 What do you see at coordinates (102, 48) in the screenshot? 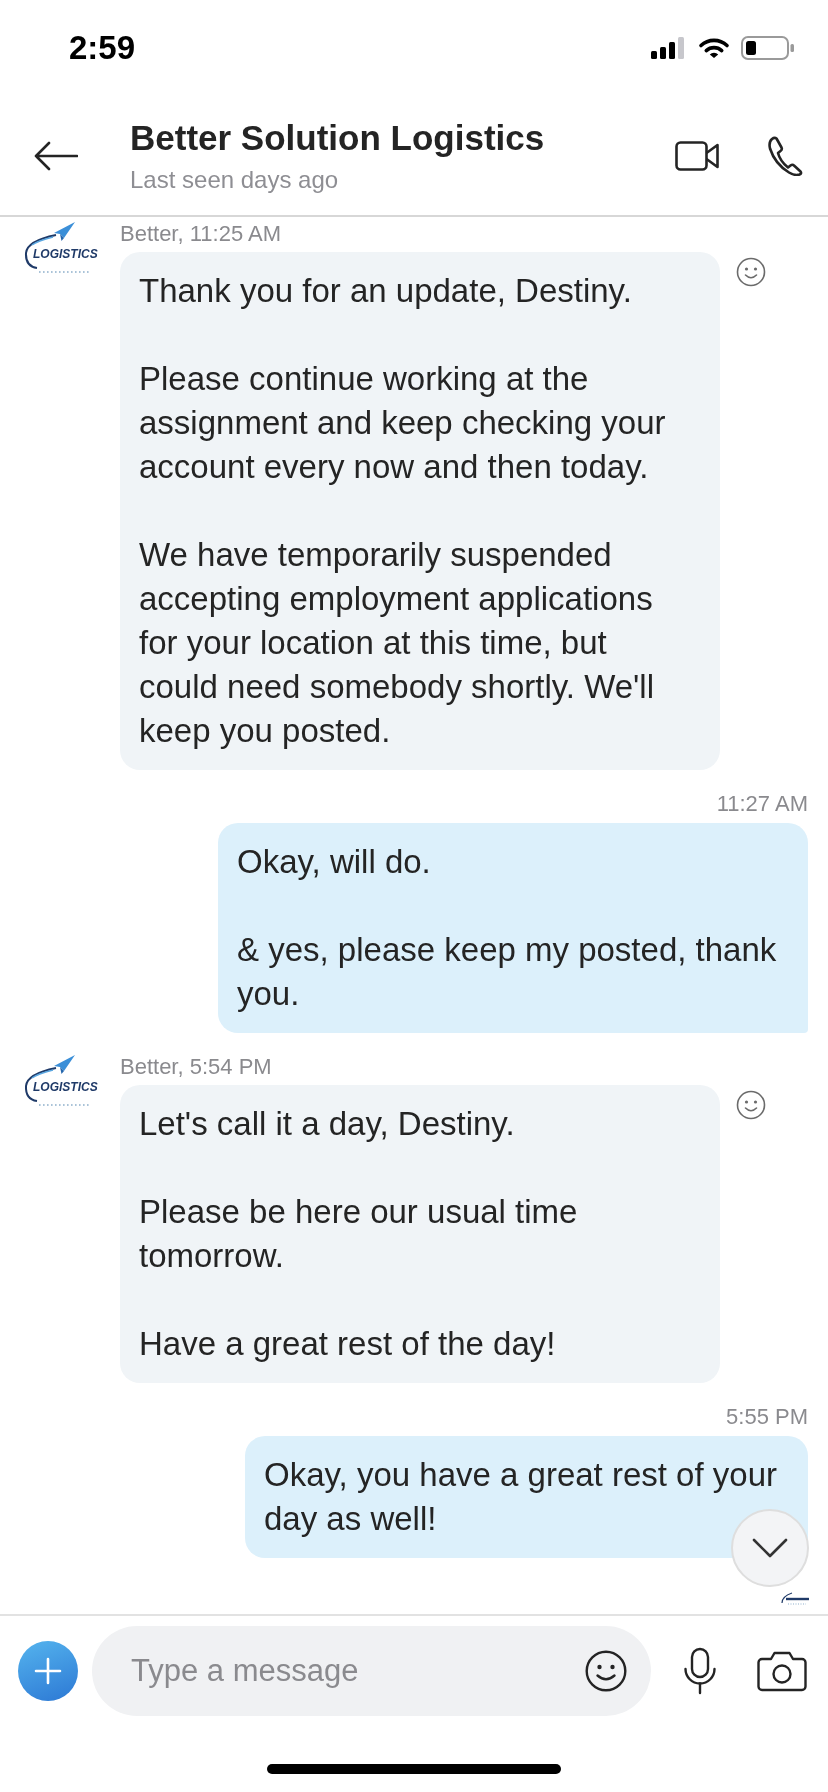
I see `status-time: 2:59` at bounding box center [102, 48].